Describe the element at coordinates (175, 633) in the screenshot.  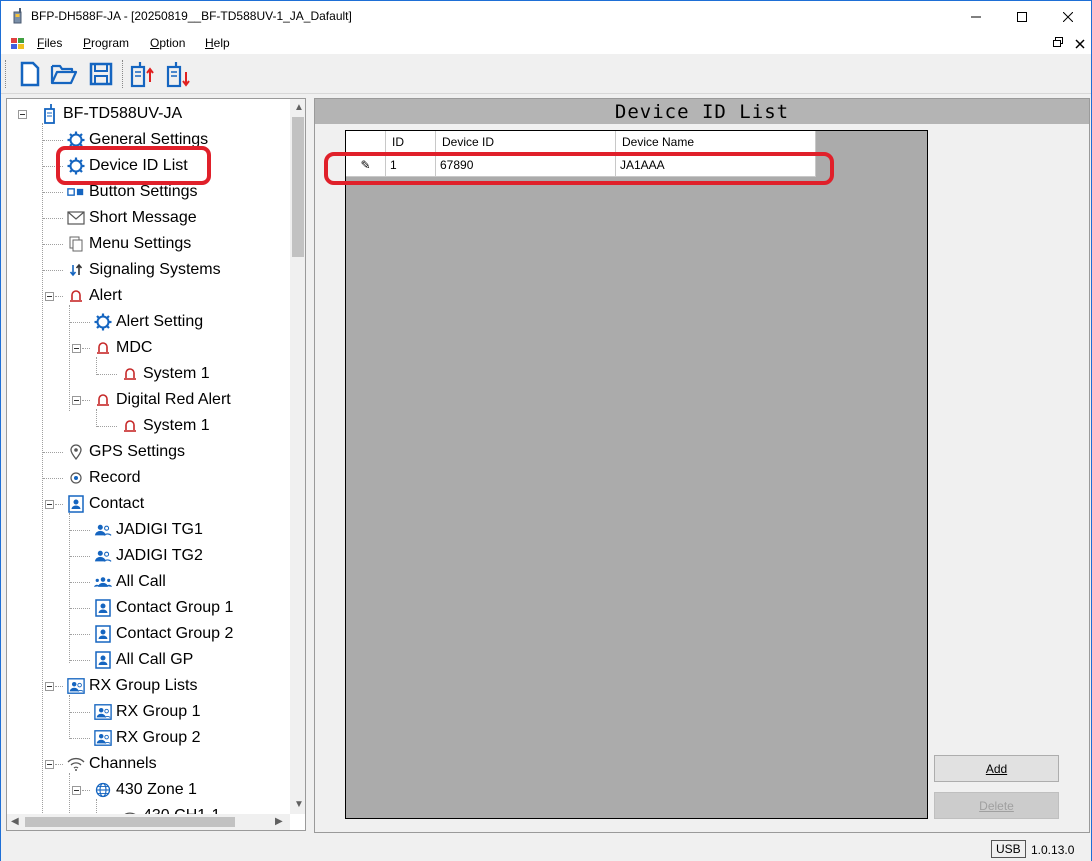
I see `tree-label: Contact Group 2` at that location.